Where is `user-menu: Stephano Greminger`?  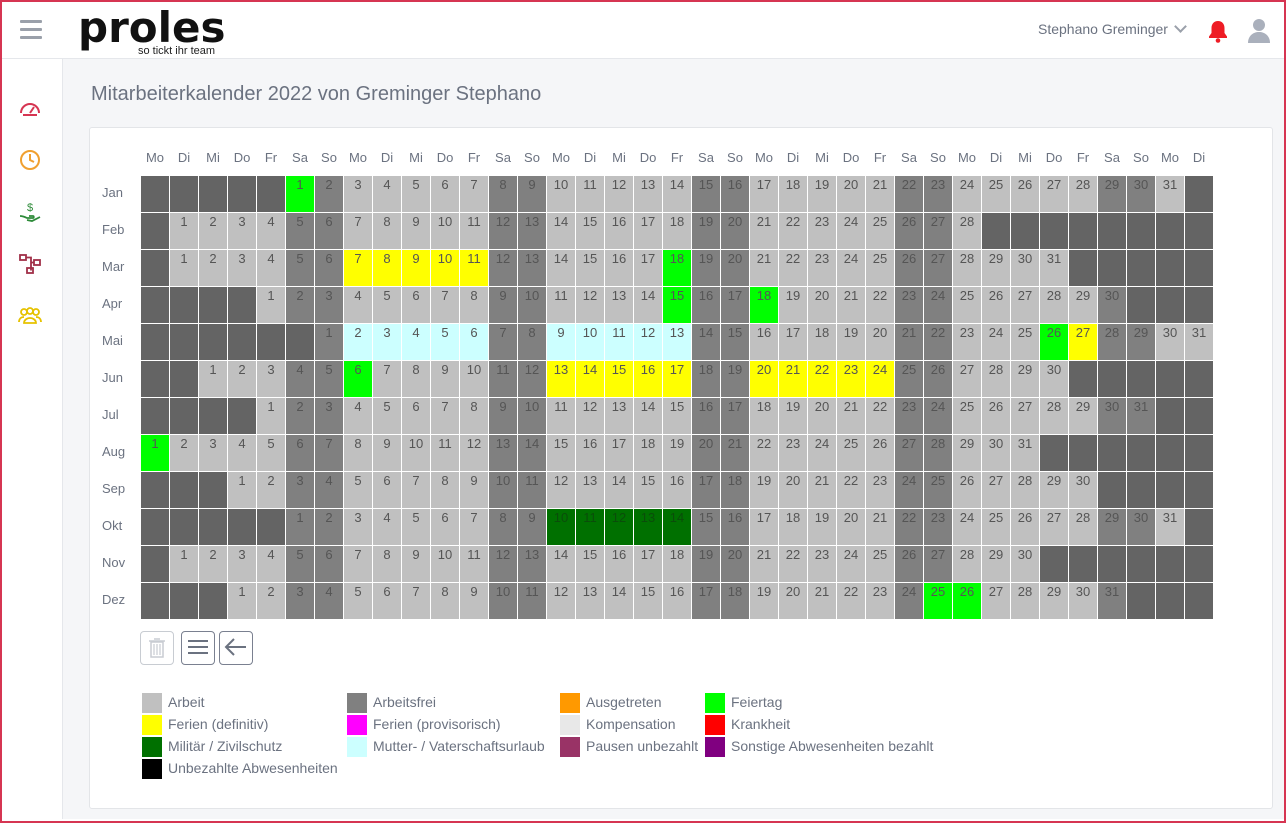
user-menu: Stephano Greminger is located at coordinates (1112, 28).